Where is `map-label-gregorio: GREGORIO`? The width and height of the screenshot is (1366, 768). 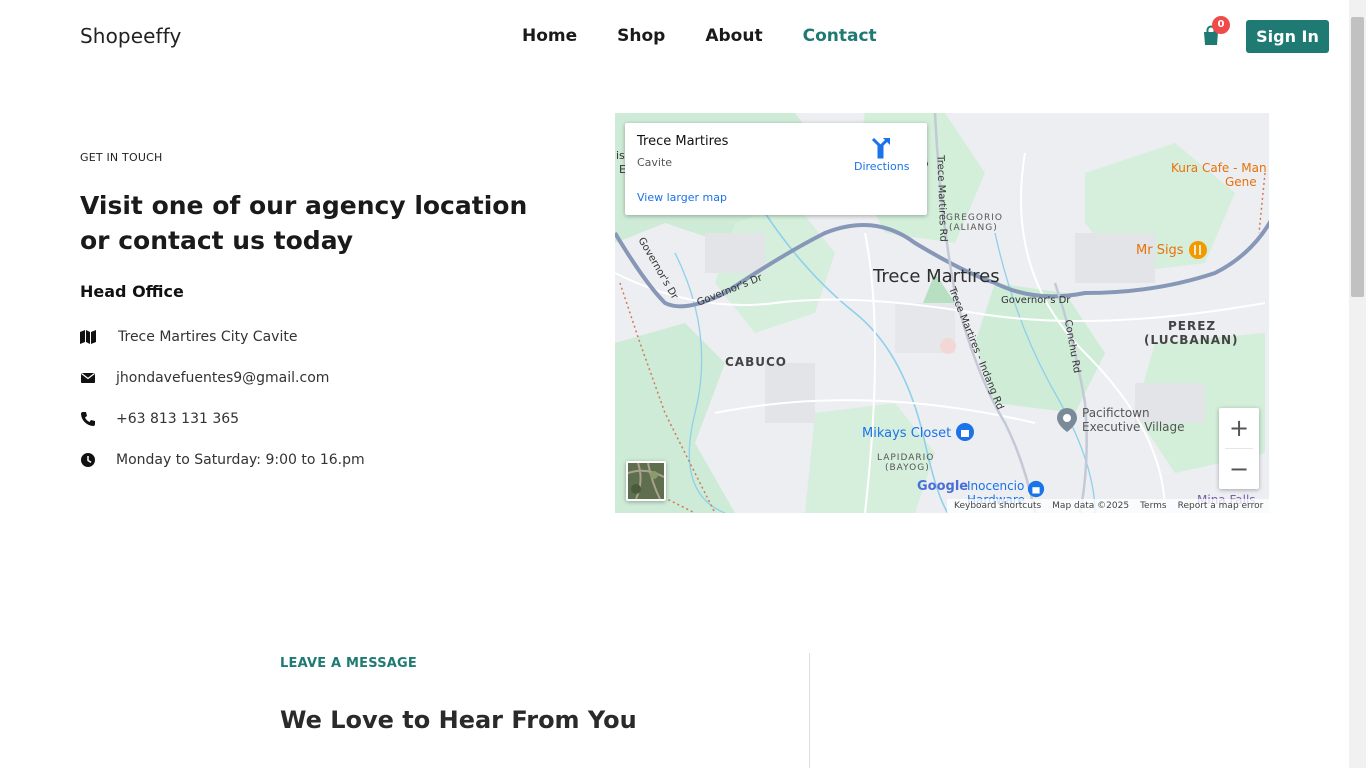 map-label-gregorio: GREGORIO is located at coordinates (974, 218).